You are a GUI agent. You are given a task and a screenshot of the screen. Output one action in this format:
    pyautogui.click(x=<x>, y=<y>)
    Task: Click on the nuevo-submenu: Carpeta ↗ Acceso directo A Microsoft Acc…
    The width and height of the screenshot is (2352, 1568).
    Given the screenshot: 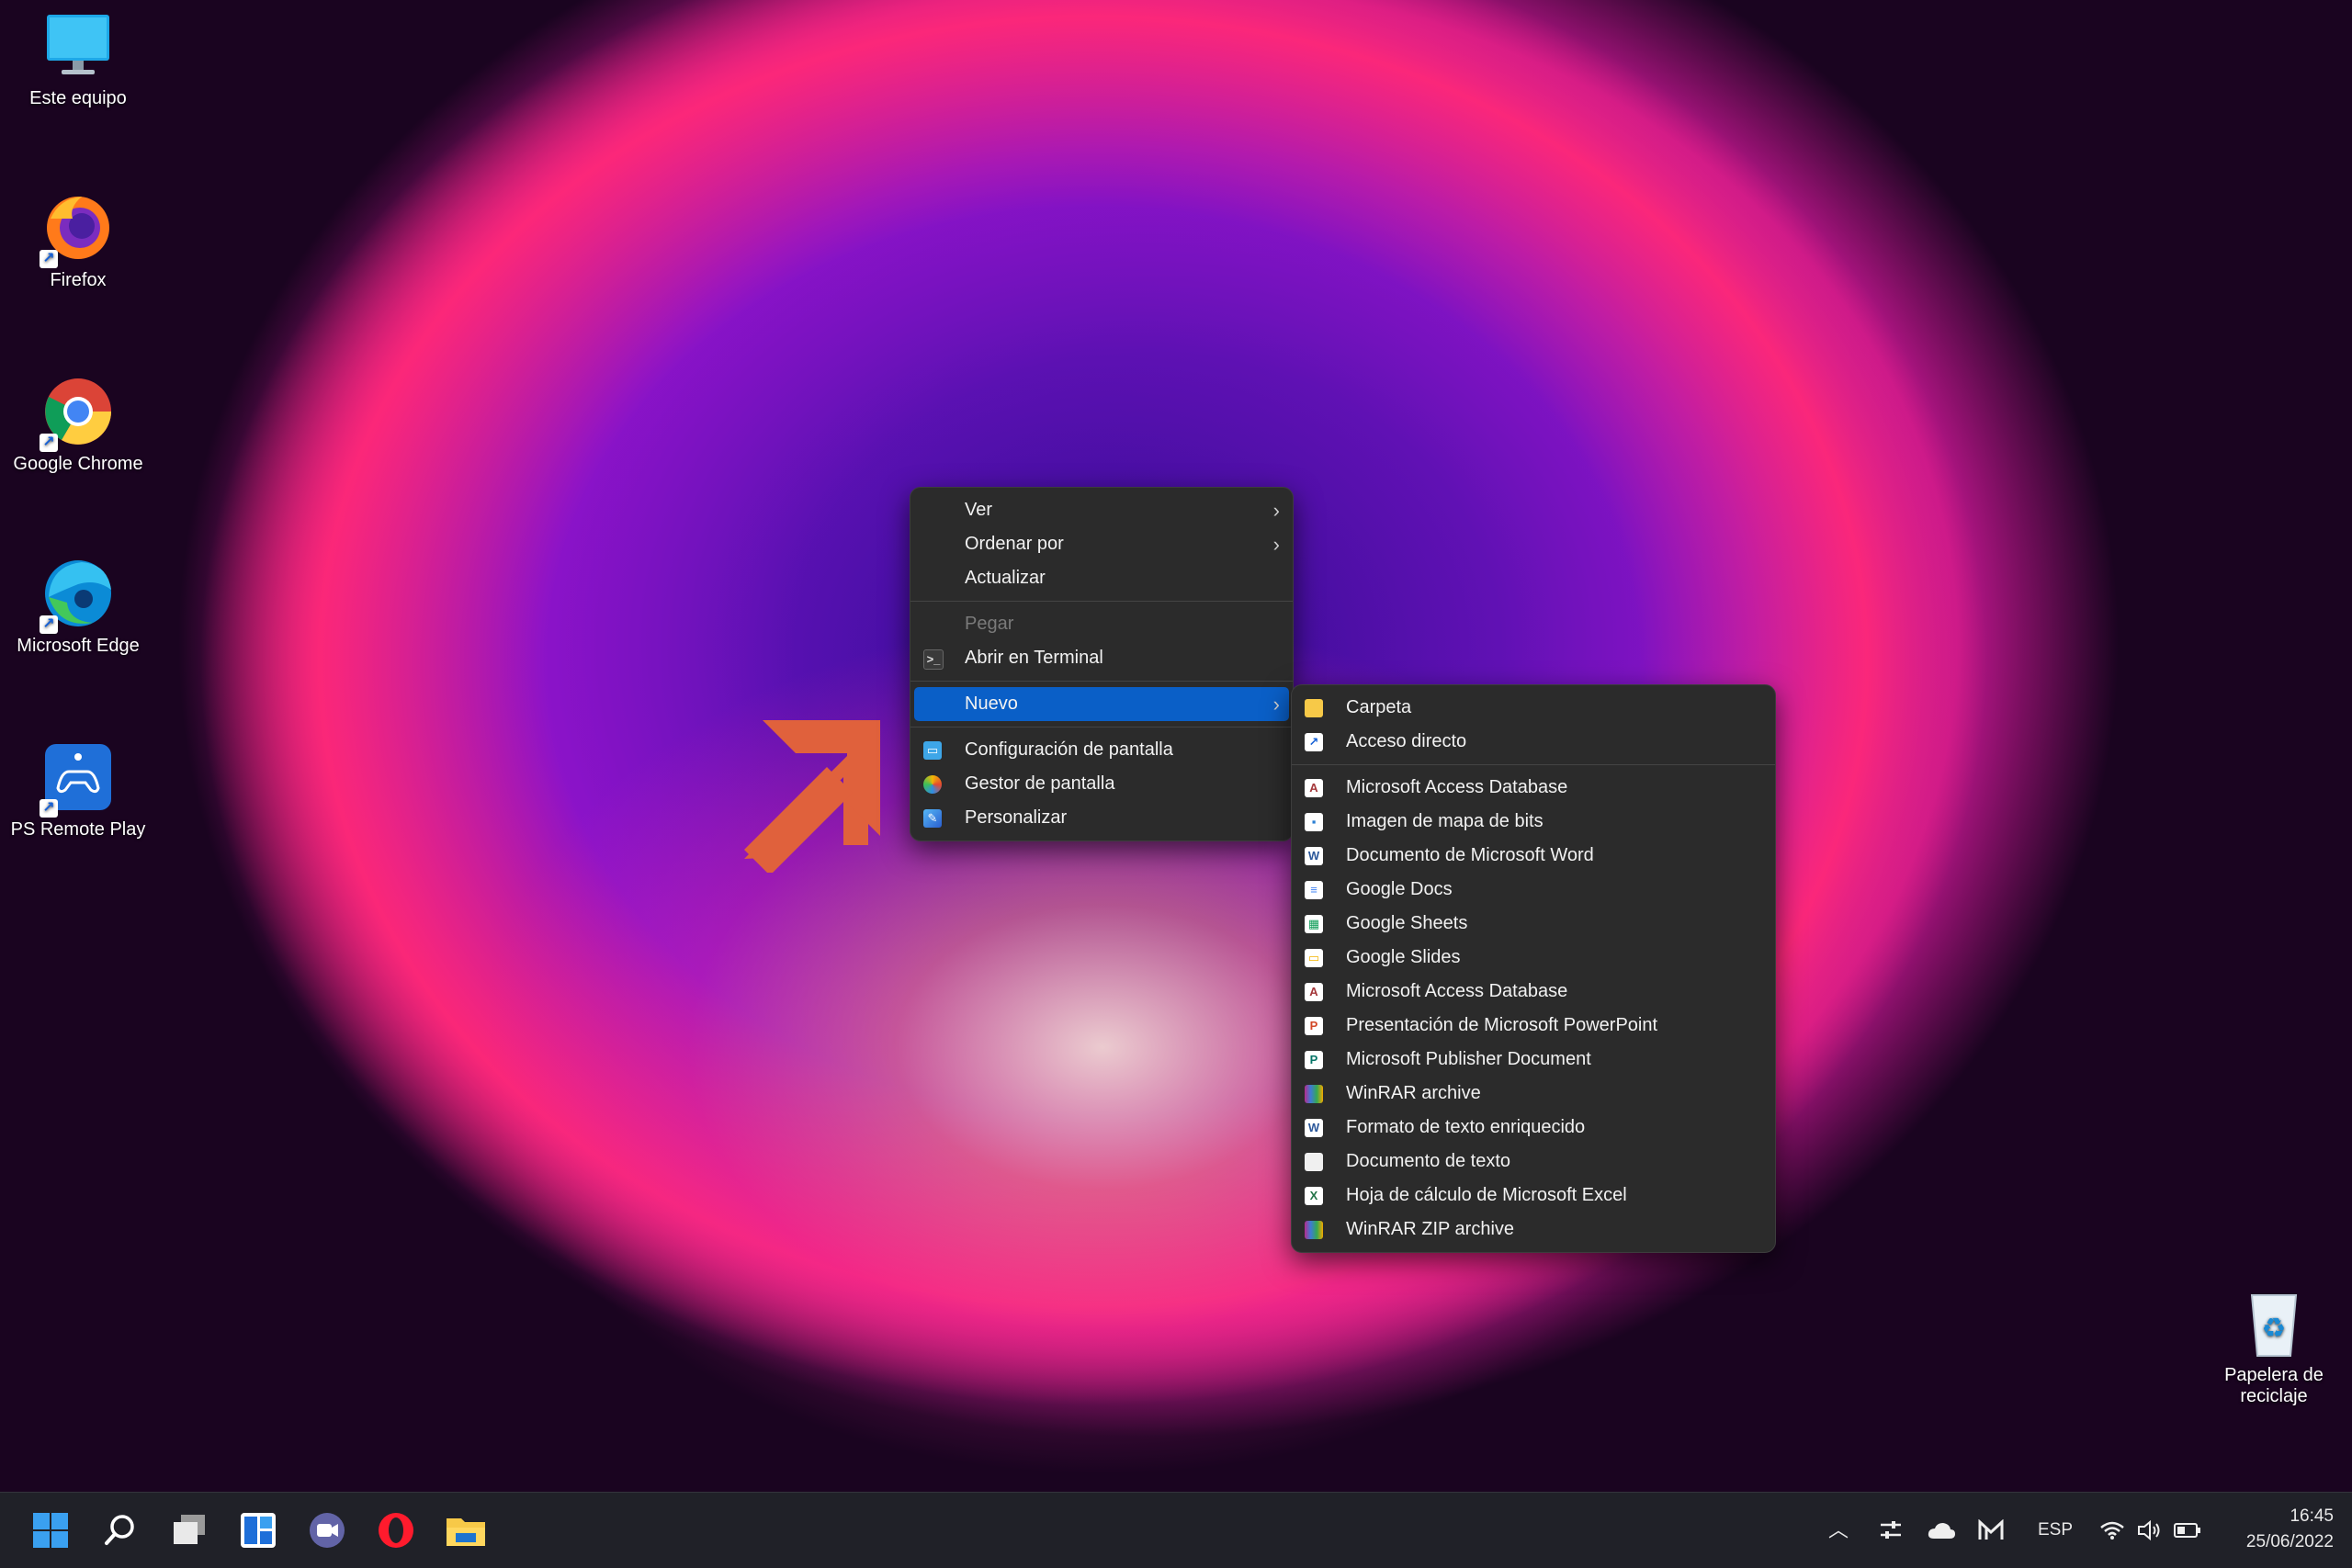 What is the action you would take?
    pyautogui.click(x=1533, y=968)
    